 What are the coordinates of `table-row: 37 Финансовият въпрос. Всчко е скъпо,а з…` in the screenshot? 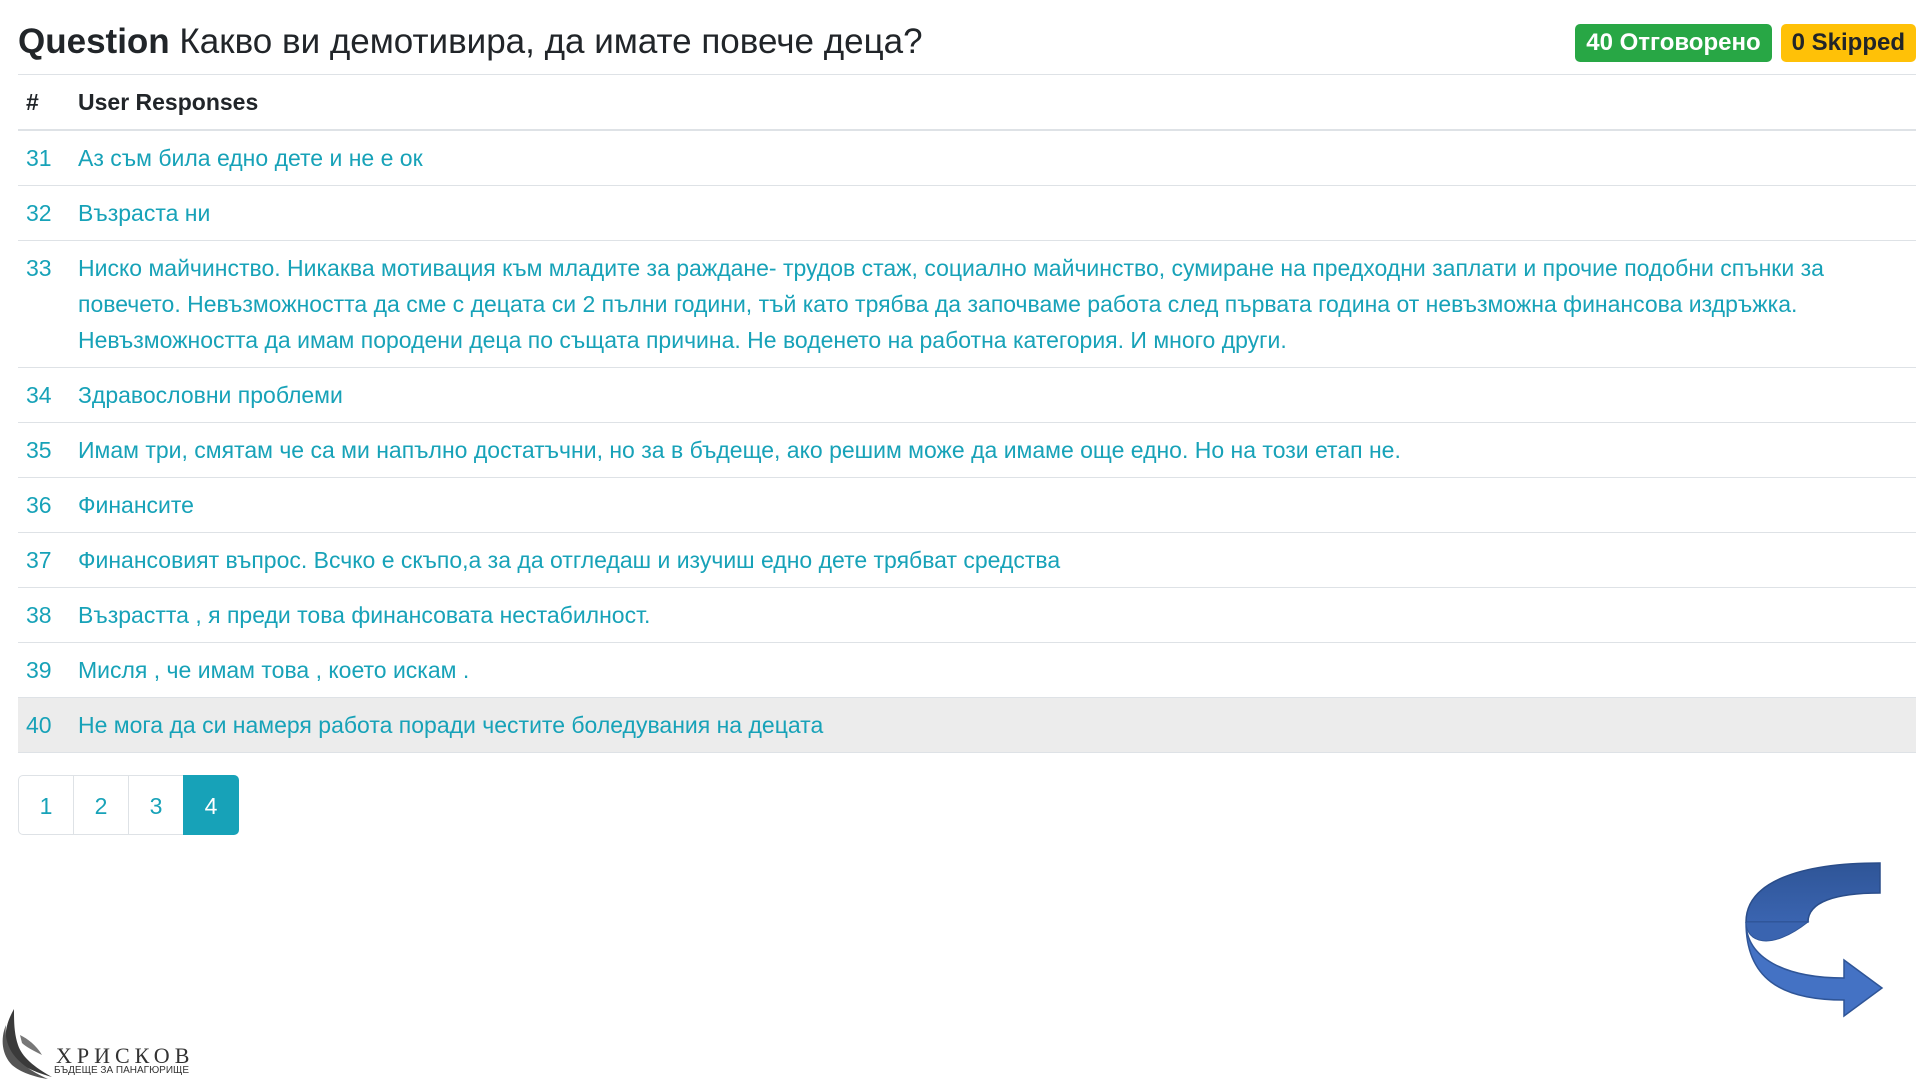 It's located at (967, 560).